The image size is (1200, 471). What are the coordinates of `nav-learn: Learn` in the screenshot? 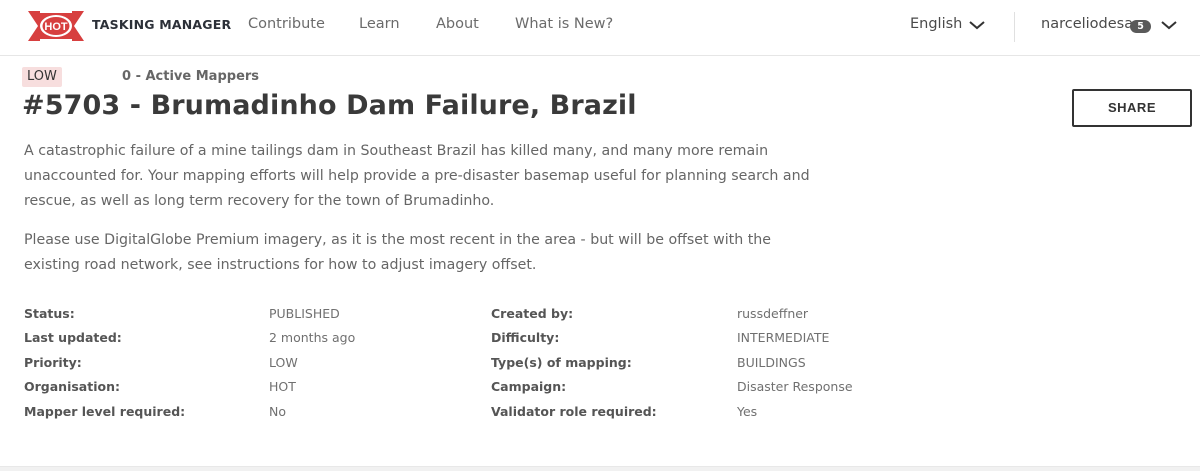 It's located at (379, 24).